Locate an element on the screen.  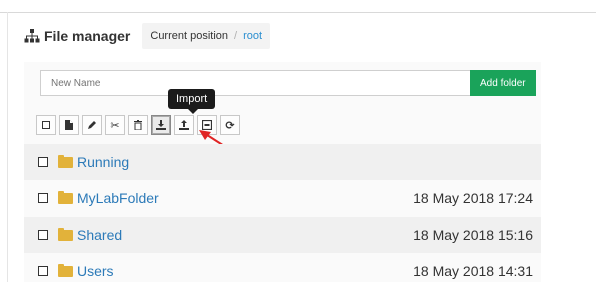
folder-name-link: Shared is located at coordinates (99, 235).